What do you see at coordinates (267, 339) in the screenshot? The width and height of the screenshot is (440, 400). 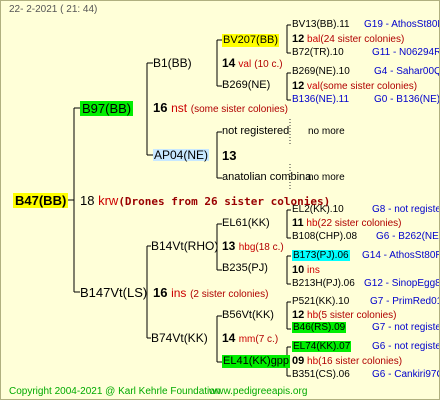 I see `gen3-b74vt-note: (7 c.)` at bounding box center [267, 339].